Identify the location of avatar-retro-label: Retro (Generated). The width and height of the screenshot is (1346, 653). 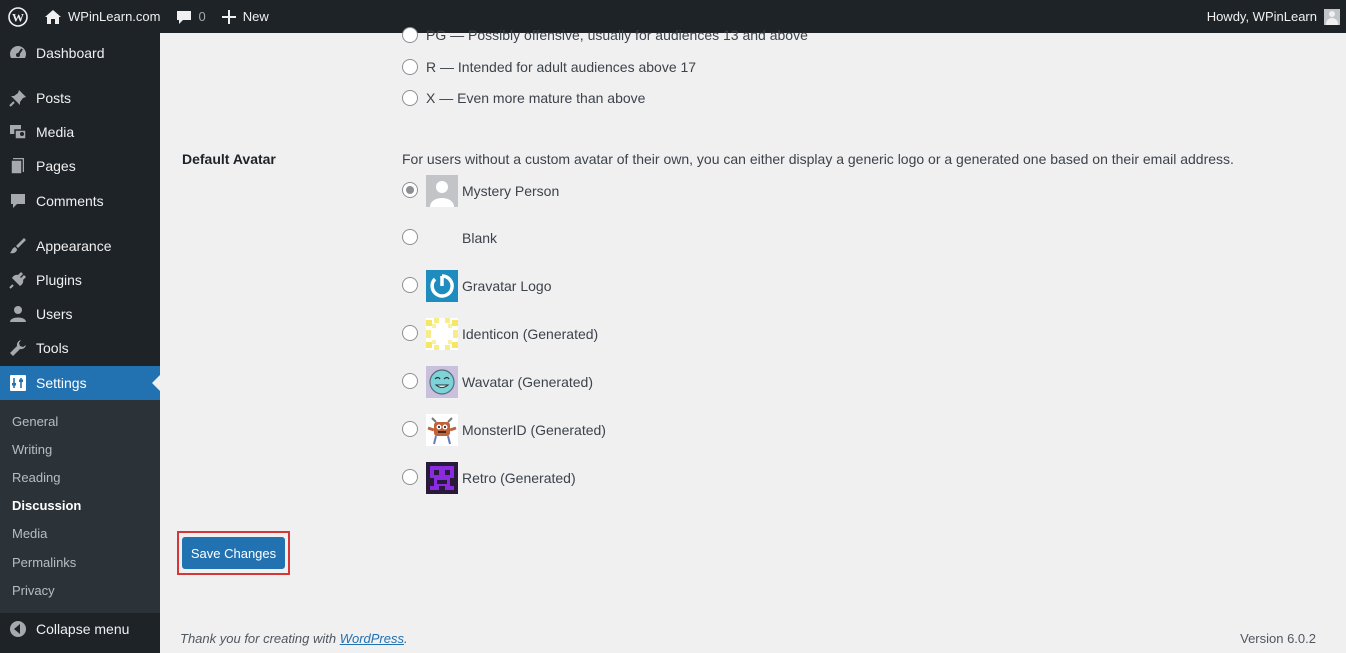
(519, 478).